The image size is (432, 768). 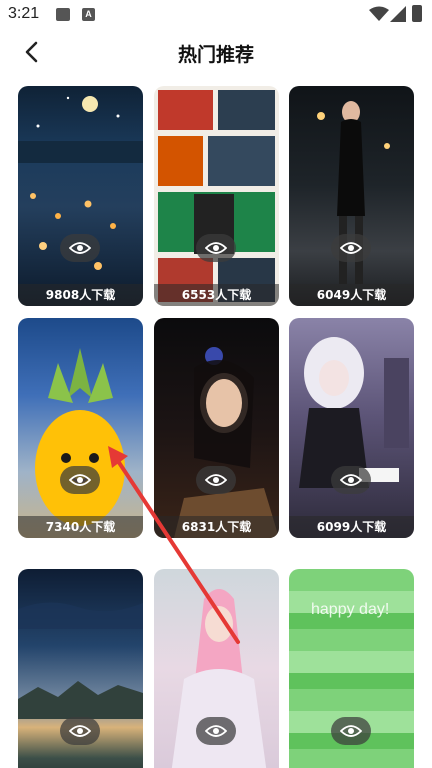 I want to click on download-count: 6049人下载, so click(x=351, y=295).